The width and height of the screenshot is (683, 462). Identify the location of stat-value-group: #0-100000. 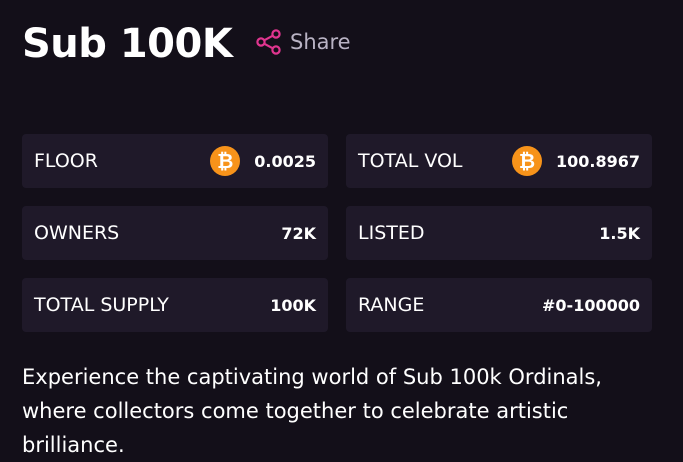
(591, 305).